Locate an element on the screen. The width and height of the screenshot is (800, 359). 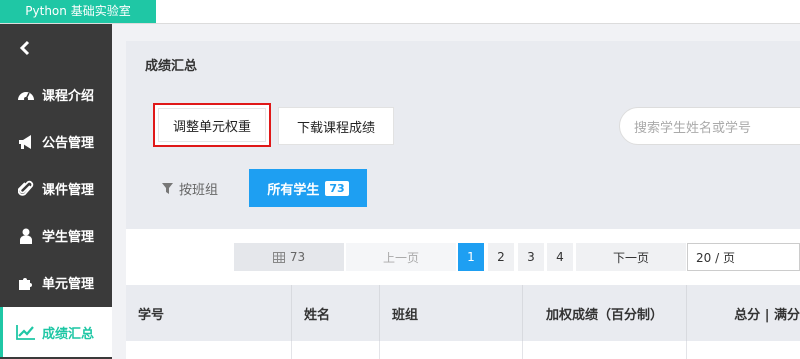
sidebar-item-label: 课程介绍 is located at coordinates (68, 96).